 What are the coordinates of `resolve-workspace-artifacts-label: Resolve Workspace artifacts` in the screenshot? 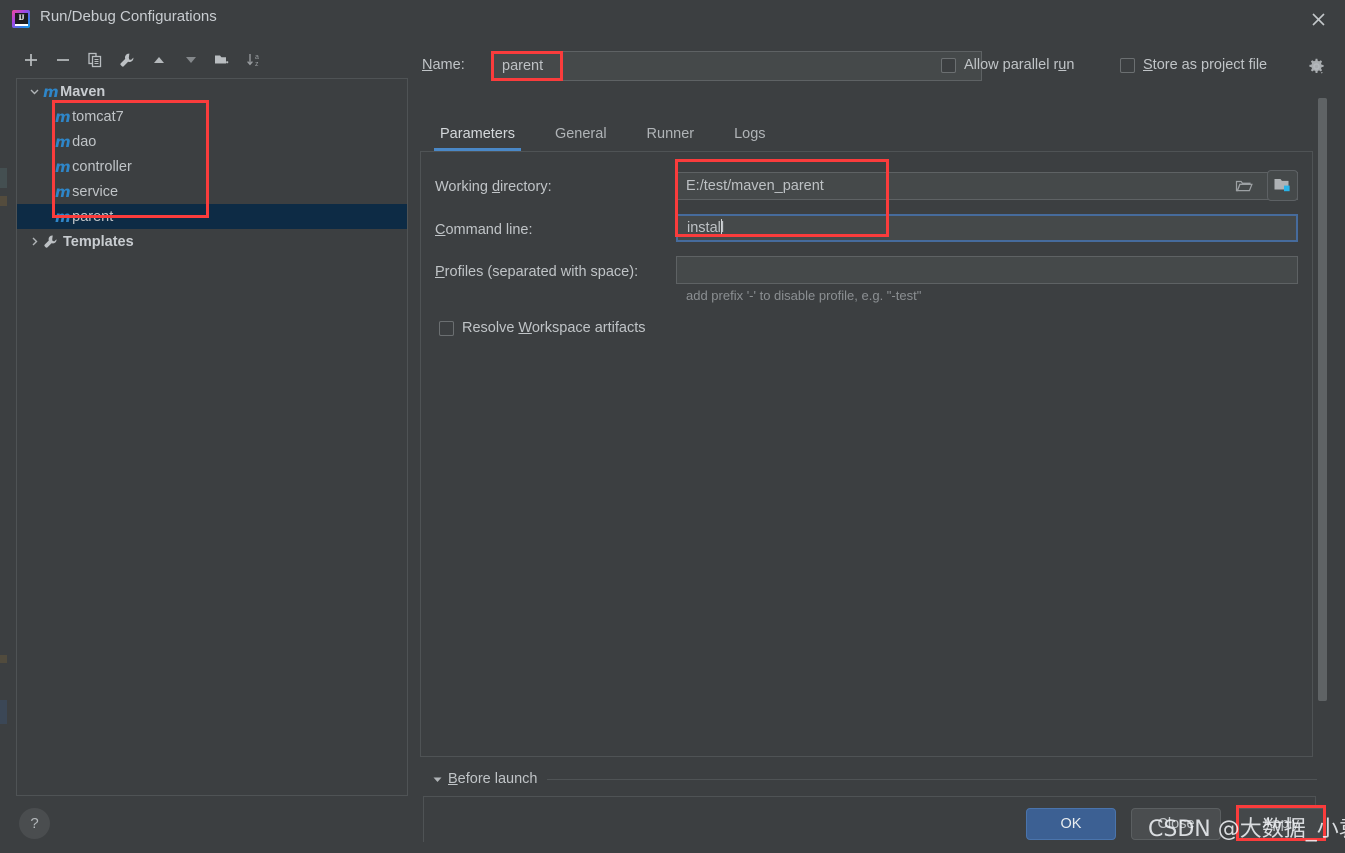 It's located at (554, 328).